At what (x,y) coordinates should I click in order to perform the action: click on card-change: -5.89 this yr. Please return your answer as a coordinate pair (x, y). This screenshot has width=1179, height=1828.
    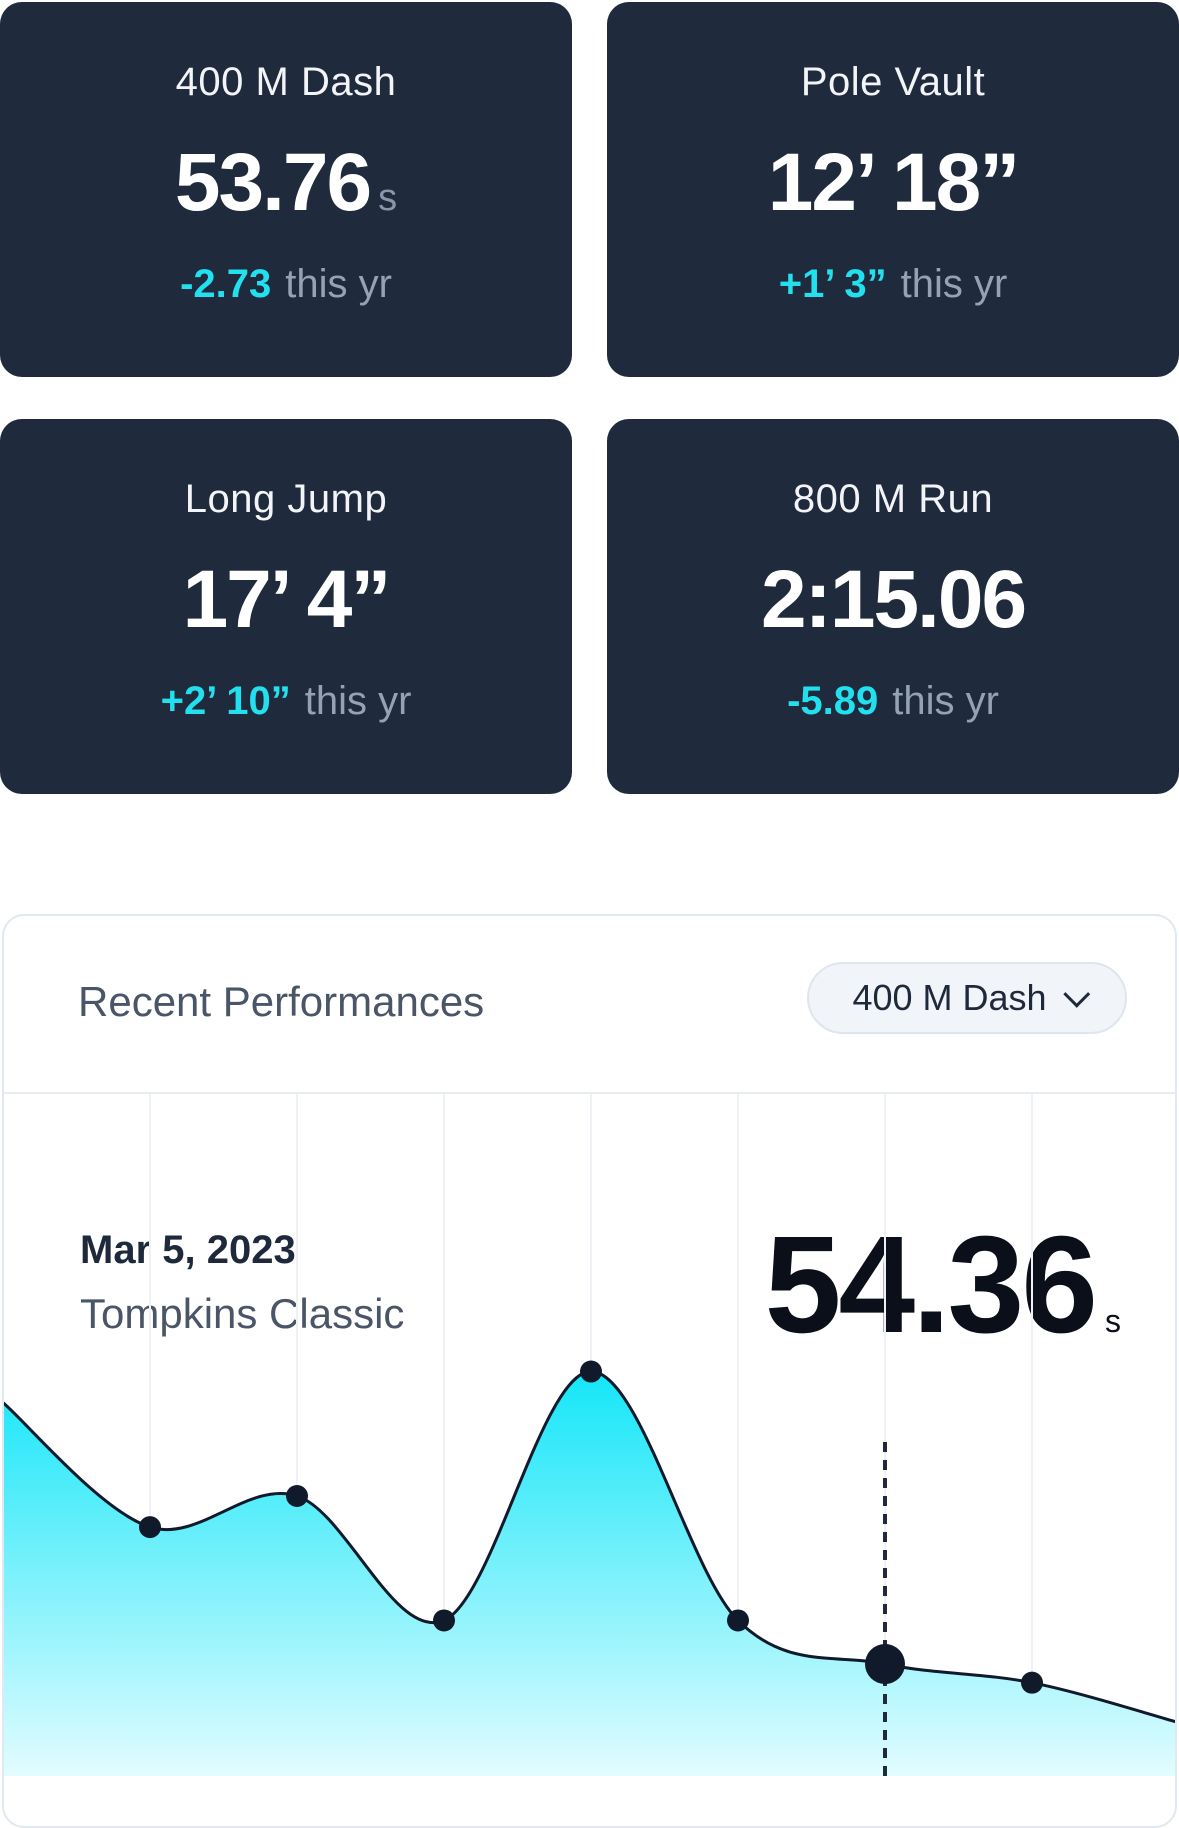
    Looking at the image, I should click on (893, 701).